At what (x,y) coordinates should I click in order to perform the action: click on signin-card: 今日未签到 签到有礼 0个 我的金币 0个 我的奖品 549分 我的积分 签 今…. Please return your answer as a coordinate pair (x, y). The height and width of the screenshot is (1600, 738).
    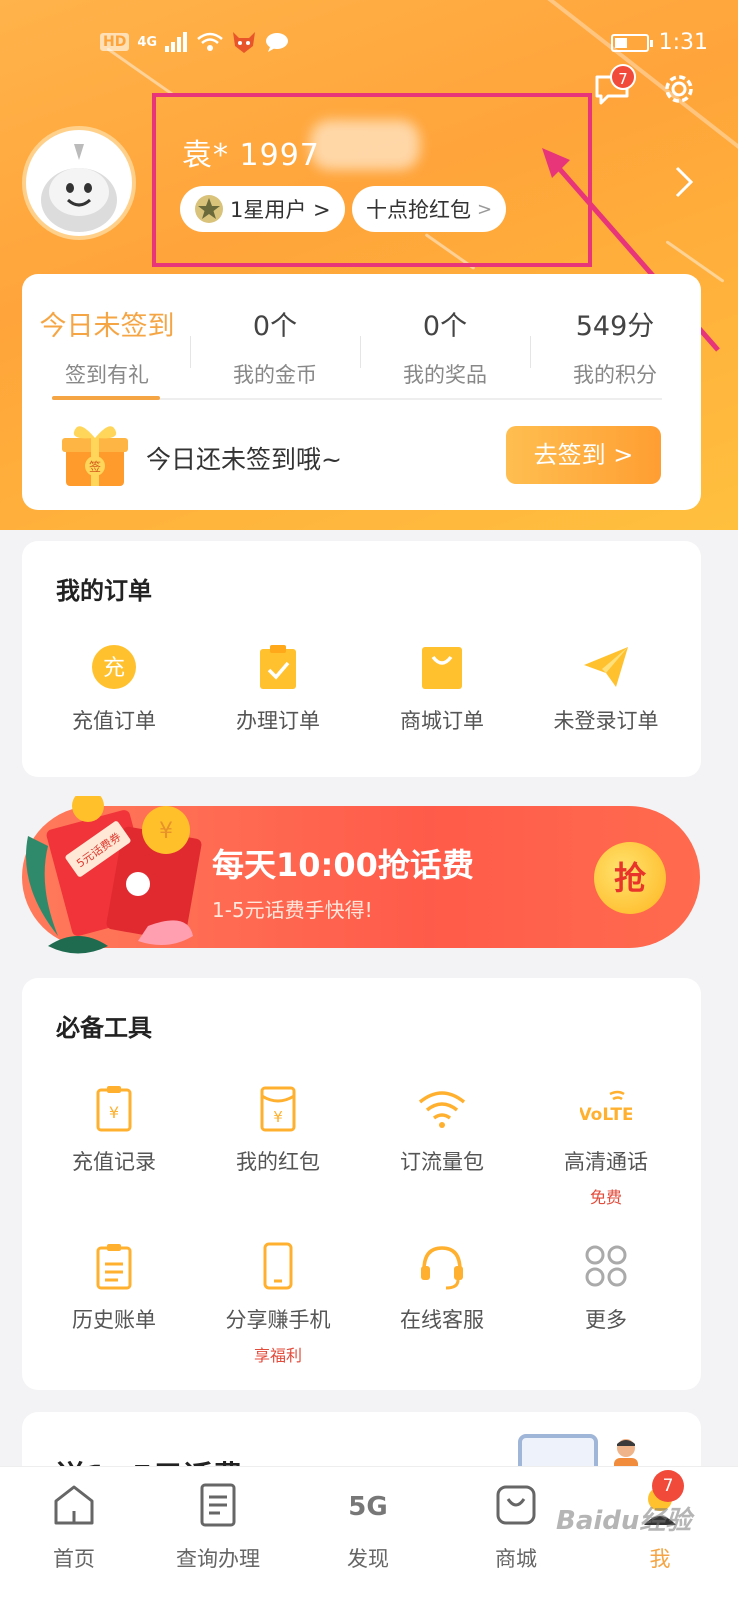
    Looking at the image, I should click on (361, 392).